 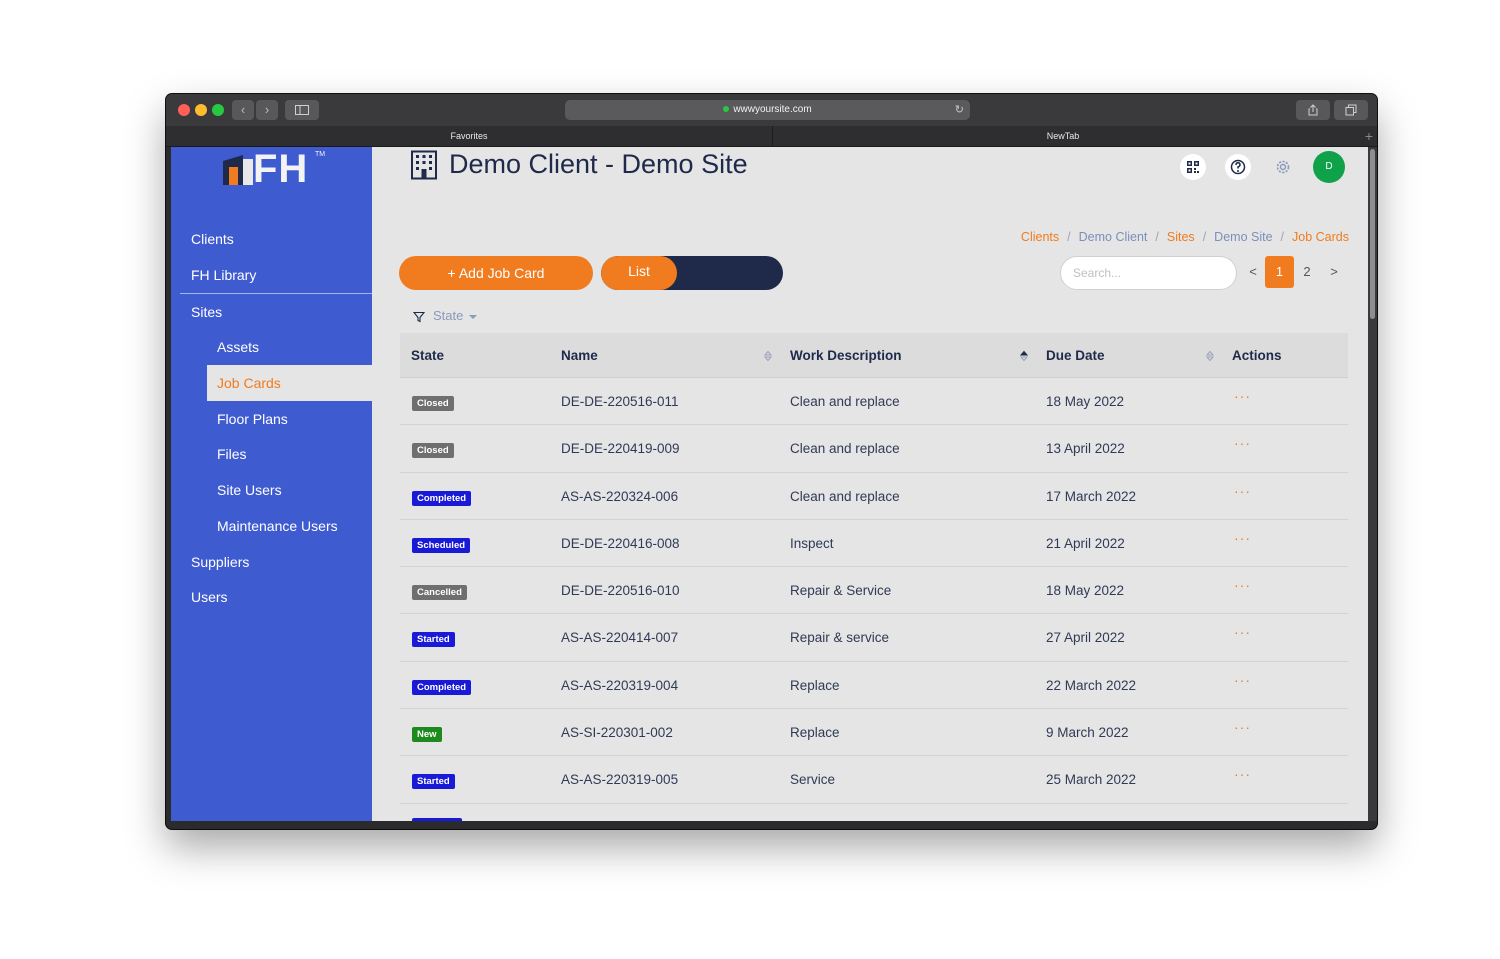 What do you see at coordinates (201, 110) in the screenshot?
I see `minimize-window-button` at bounding box center [201, 110].